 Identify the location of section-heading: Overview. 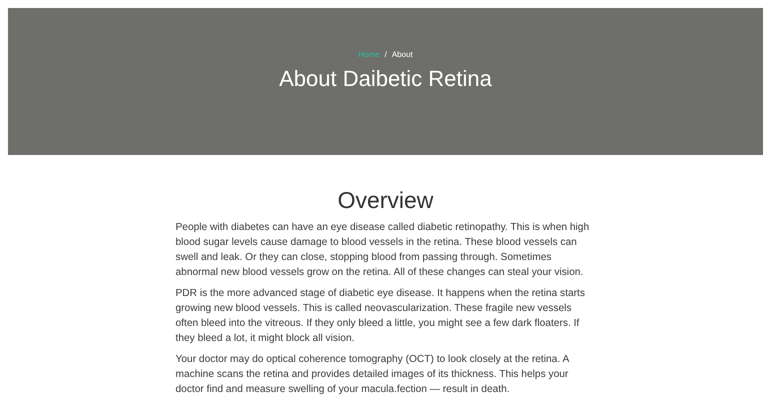
(385, 200).